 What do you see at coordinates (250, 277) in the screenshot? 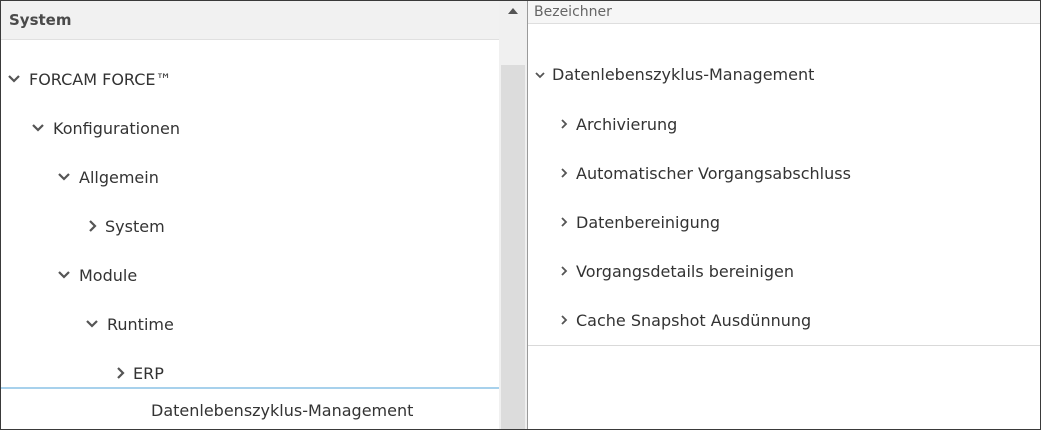
I see `tree-node-module: Module` at bounding box center [250, 277].